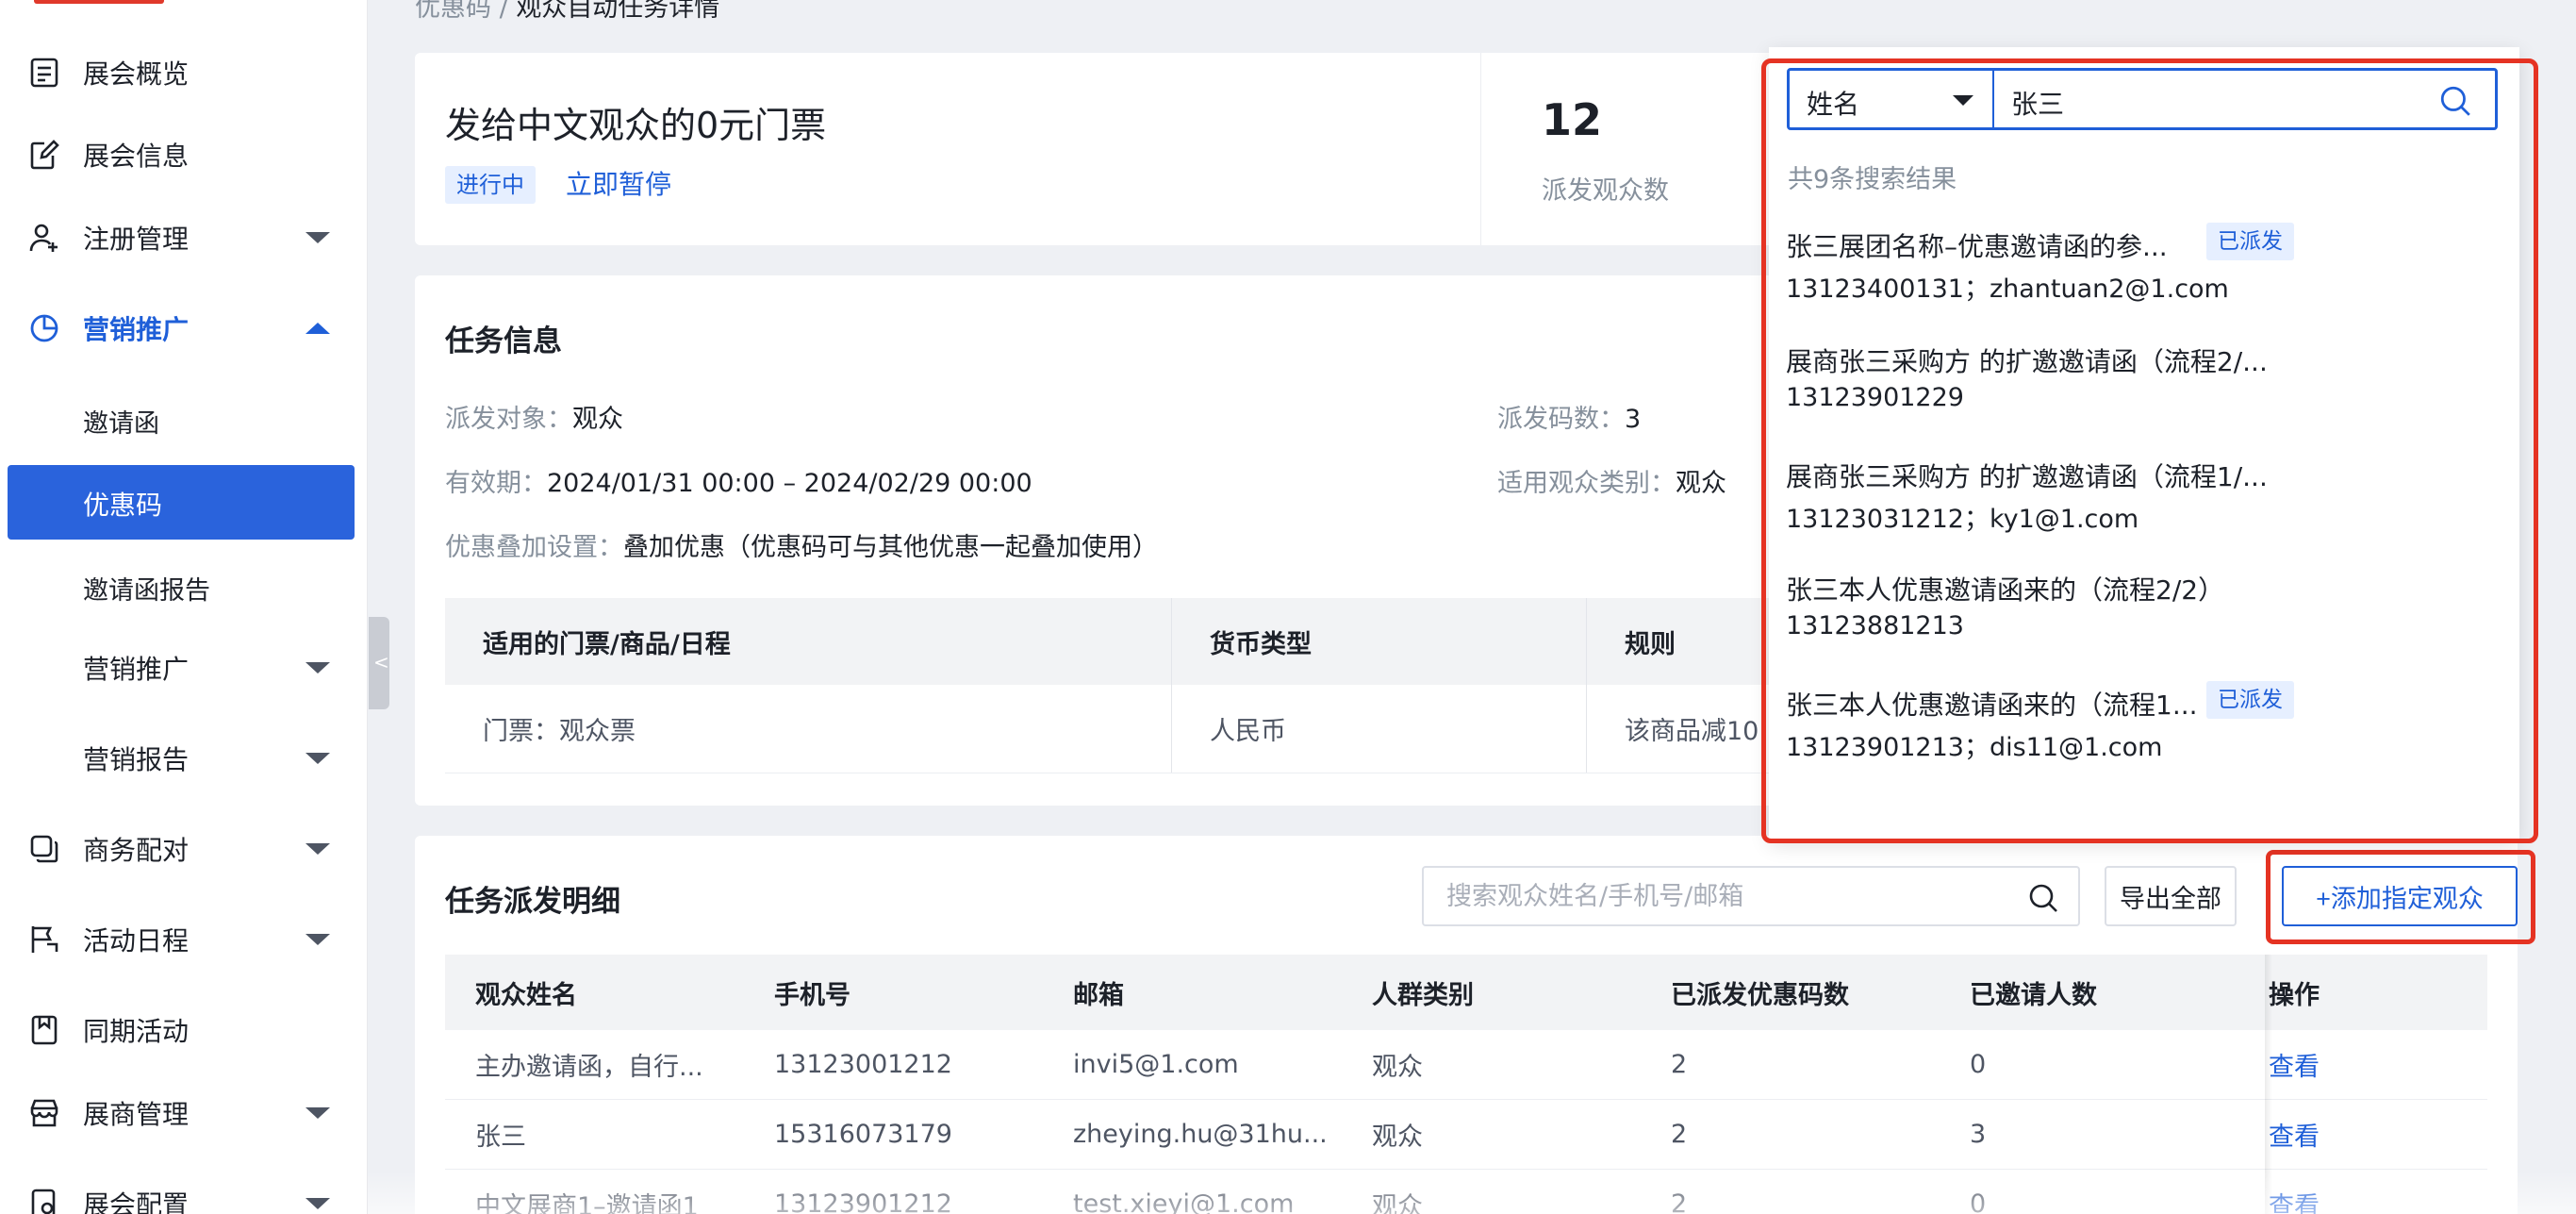 This screenshot has width=2576, height=1214. What do you see at coordinates (453, 11) in the screenshot?
I see `breadcrumb-parent: 优惠码` at bounding box center [453, 11].